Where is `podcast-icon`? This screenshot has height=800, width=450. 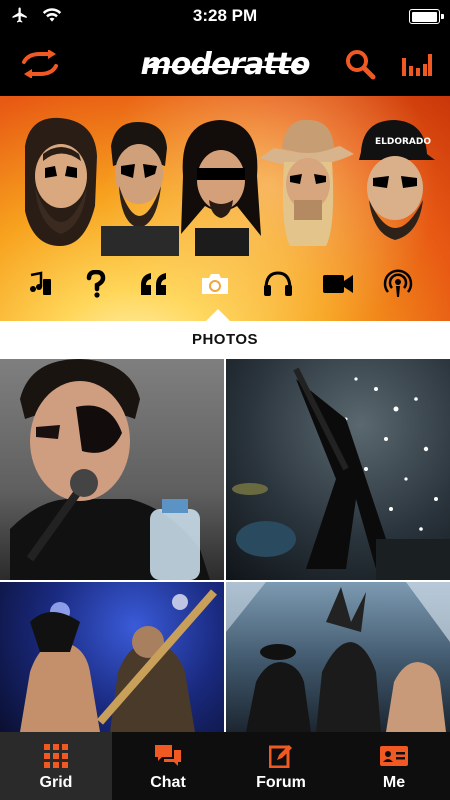 podcast-icon is located at coordinates (398, 284).